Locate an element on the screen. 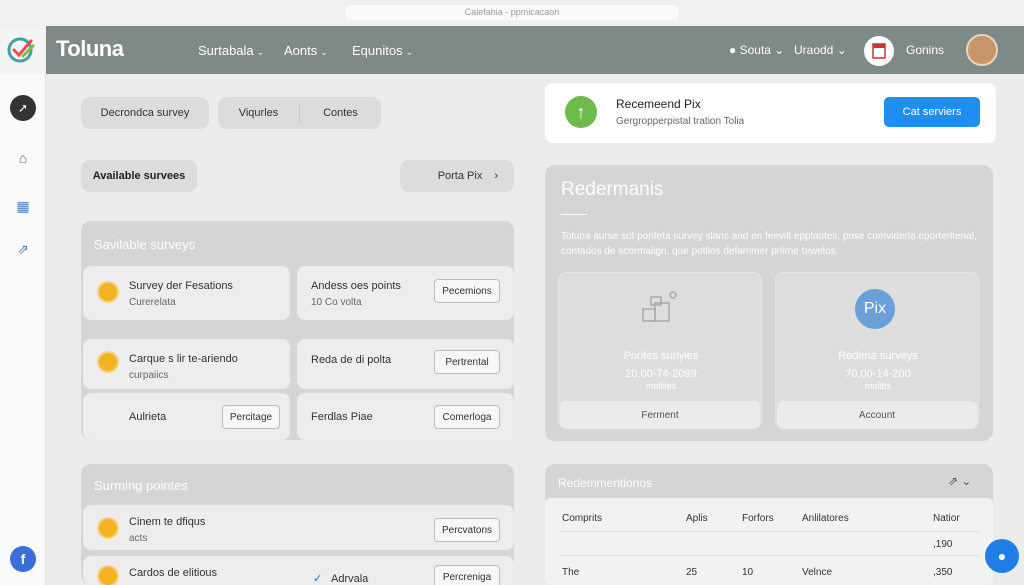 Image resolution: width=1024 pixels, height=585 pixels. redeem-card-unit: mollites is located at coordinates (661, 386).